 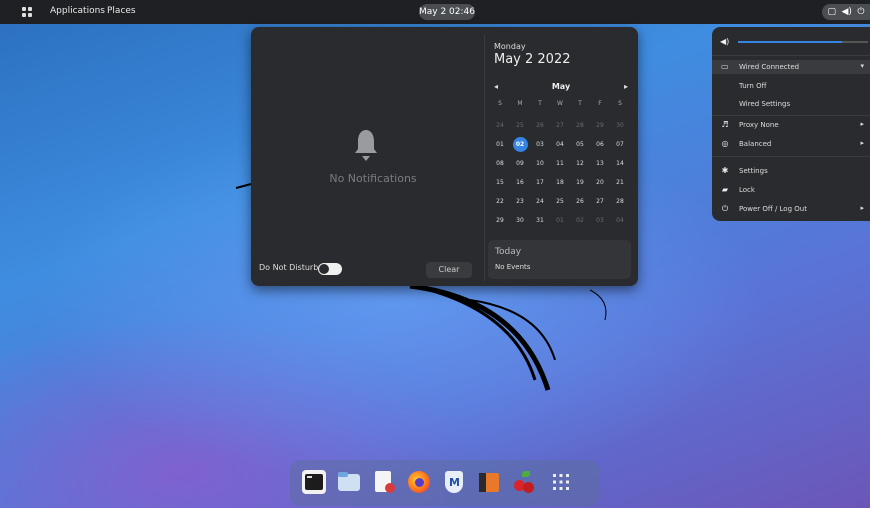 I want to click on calendar-day: 14, so click(x=620, y=163).